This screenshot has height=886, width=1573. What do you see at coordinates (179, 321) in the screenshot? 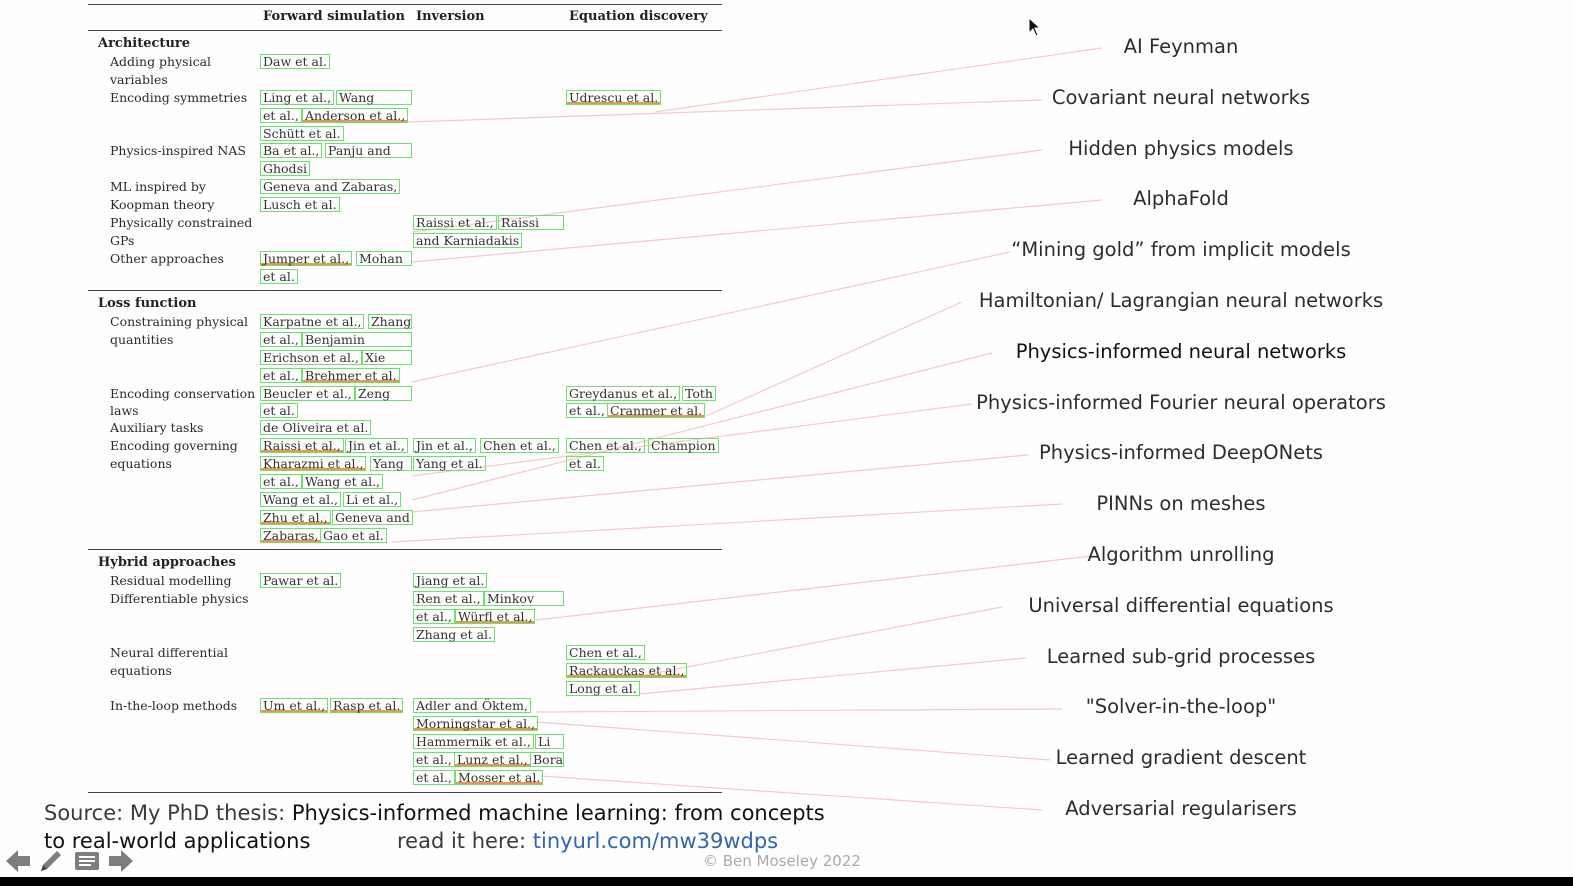
I see `row-label: Constraining physical` at bounding box center [179, 321].